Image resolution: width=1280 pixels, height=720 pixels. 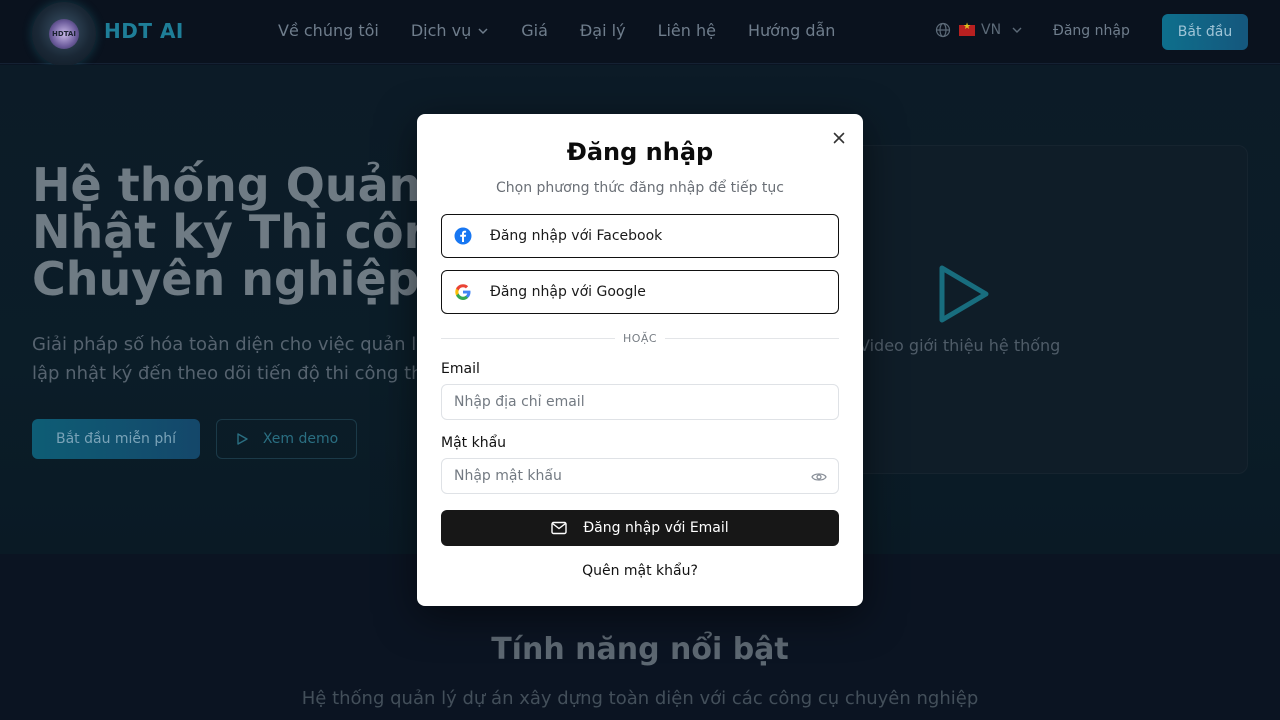 I want to click on modal-subtitle: Chọn phương thức đăng nhập để tiếp tục, so click(x=639, y=188).